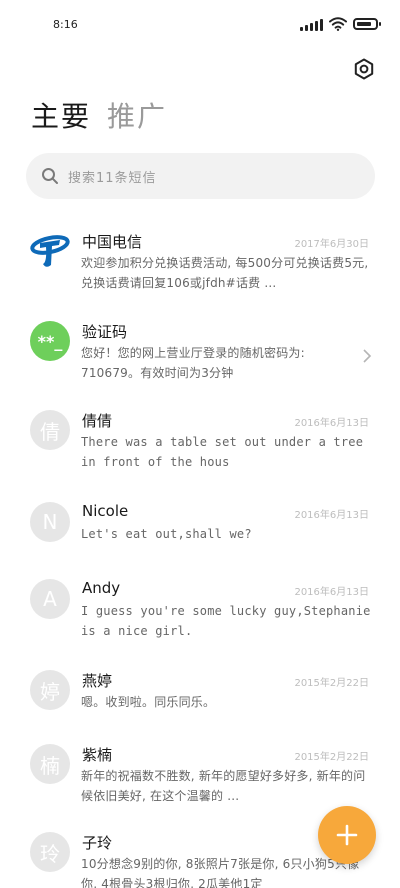 Image resolution: width=400 pixels, height=888 pixels. What do you see at coordinates (112, 178) in the screenshot?
I see `search-placeholder: 搜索11条短信` at bounding box center [112, 178].